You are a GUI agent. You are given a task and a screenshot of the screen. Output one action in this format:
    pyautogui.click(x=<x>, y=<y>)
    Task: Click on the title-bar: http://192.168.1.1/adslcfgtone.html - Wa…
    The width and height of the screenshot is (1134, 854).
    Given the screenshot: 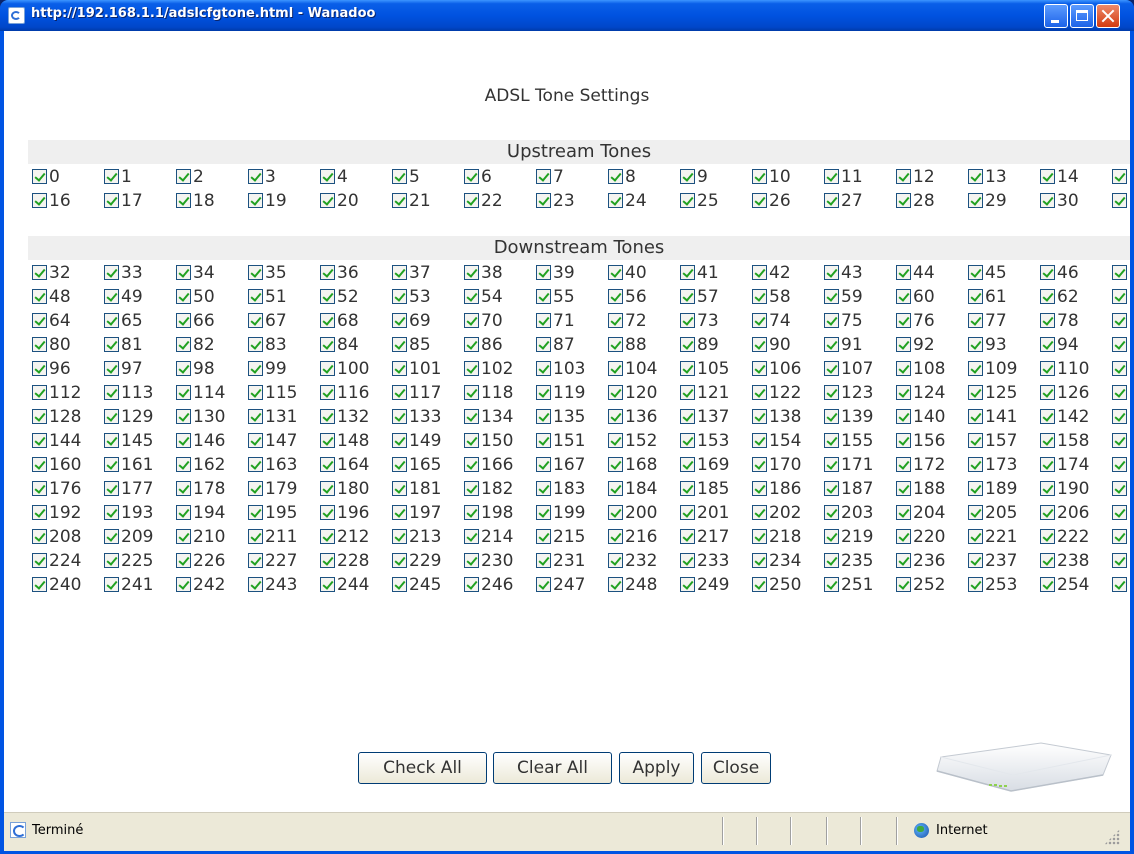 What is the action you would take?
    pyautogui.click(x=567, y=15)
    